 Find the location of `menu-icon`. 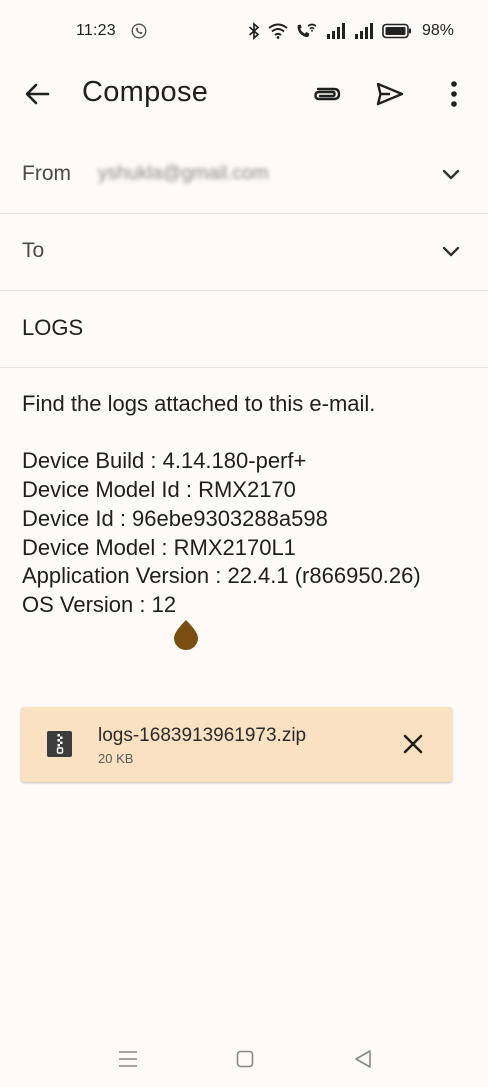

menu-icon is located at coordinates (128, 1059).